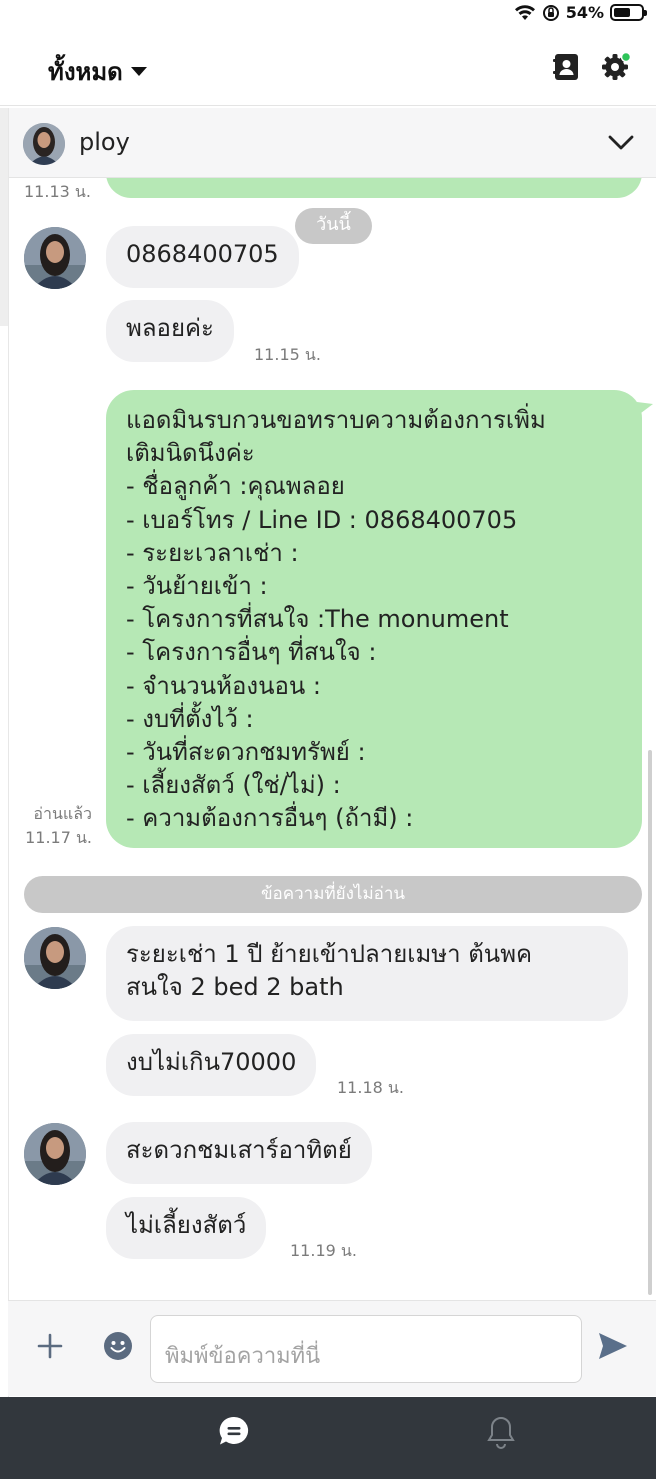 This screenshot has height=1479, width=656. I want to click on caret-down-icon, so click(138, 71).